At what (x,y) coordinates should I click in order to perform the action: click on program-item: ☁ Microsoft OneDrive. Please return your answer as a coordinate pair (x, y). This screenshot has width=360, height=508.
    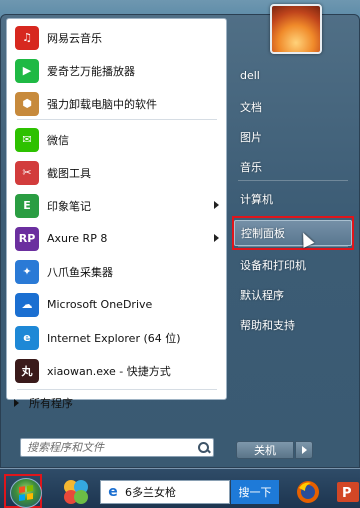
    Looking at the image, I should click on (117, 304).